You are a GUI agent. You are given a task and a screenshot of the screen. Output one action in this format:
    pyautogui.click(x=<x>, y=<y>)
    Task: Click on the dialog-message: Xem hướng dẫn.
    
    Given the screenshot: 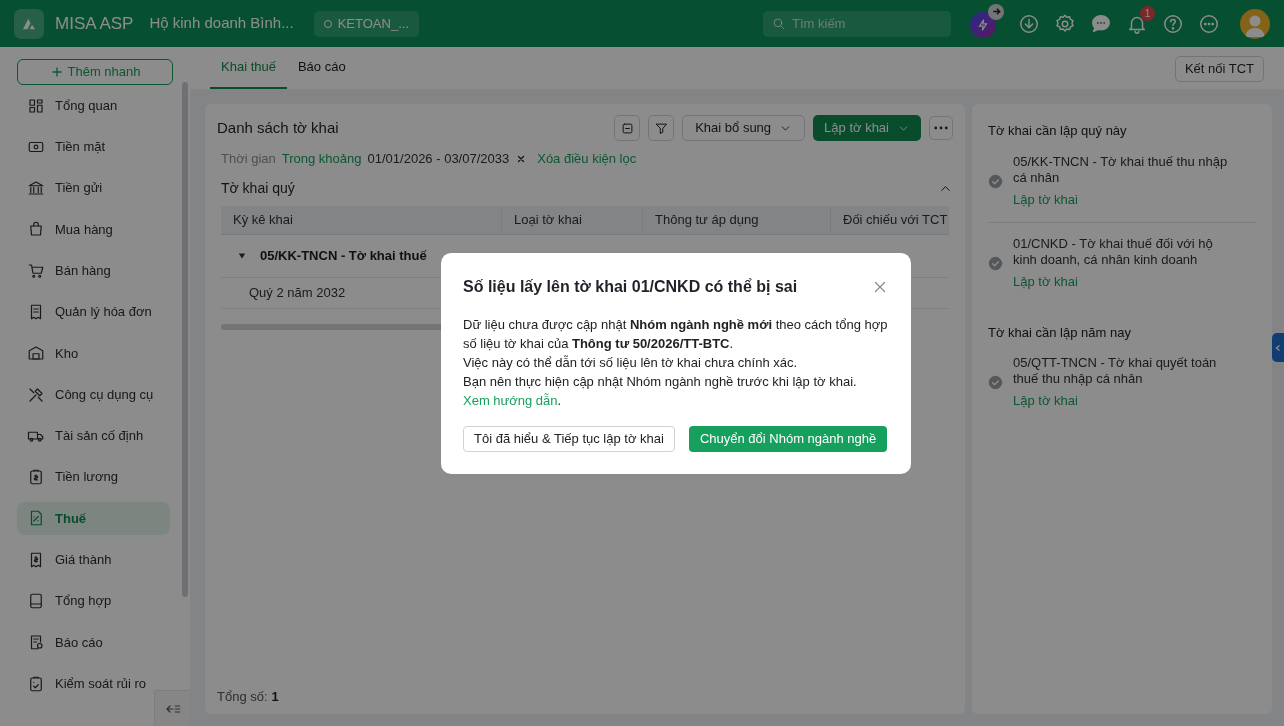 What is the action you would take?
    pyautogui.click(x=513, y=400)
    